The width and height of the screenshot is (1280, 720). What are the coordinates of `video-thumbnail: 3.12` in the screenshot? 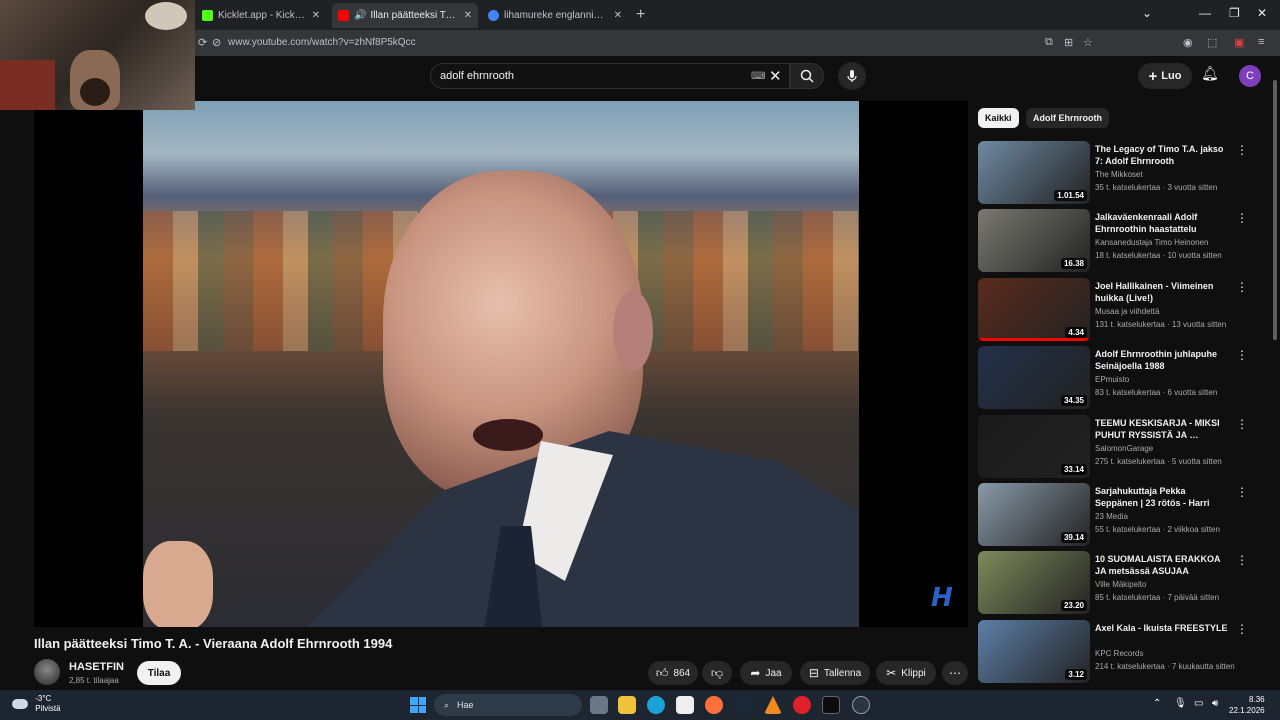 It's located at (1034, 651).